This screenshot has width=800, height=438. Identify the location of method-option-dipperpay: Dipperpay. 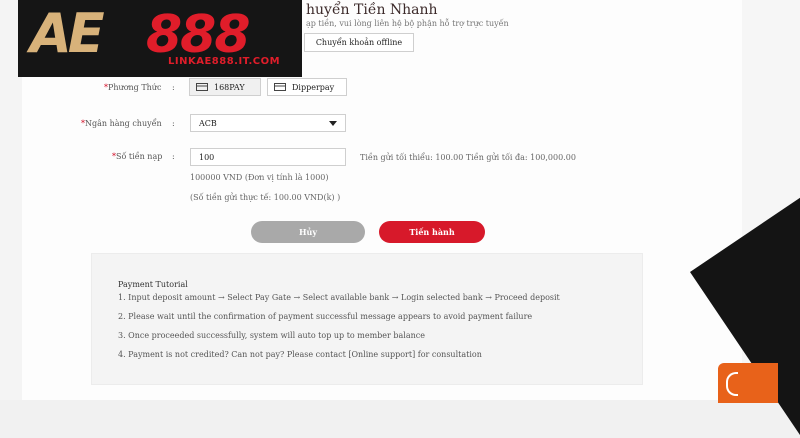
(307, 87).